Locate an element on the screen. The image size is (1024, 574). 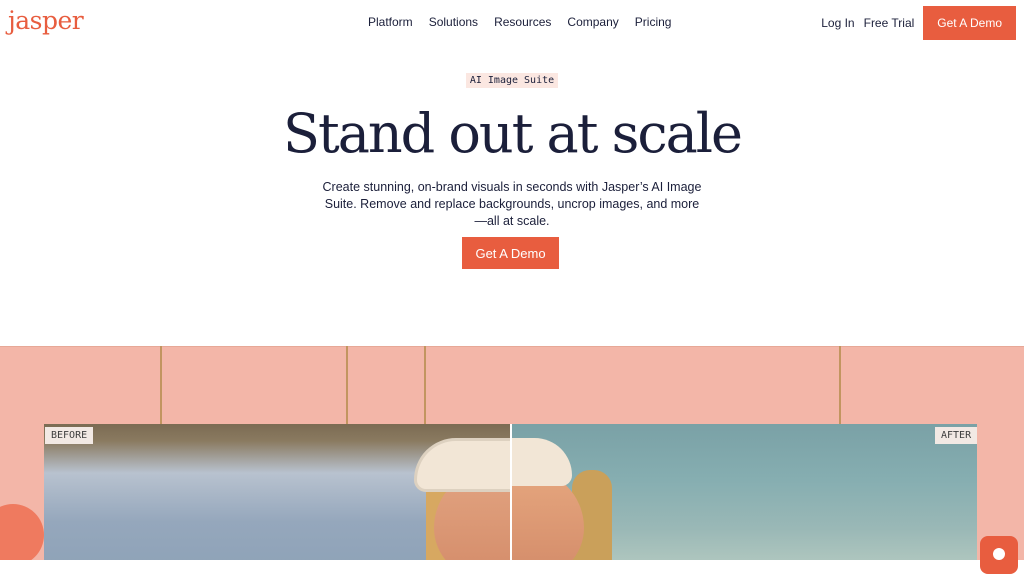
before-label: BEFORE is located at coordinates (69, 435).